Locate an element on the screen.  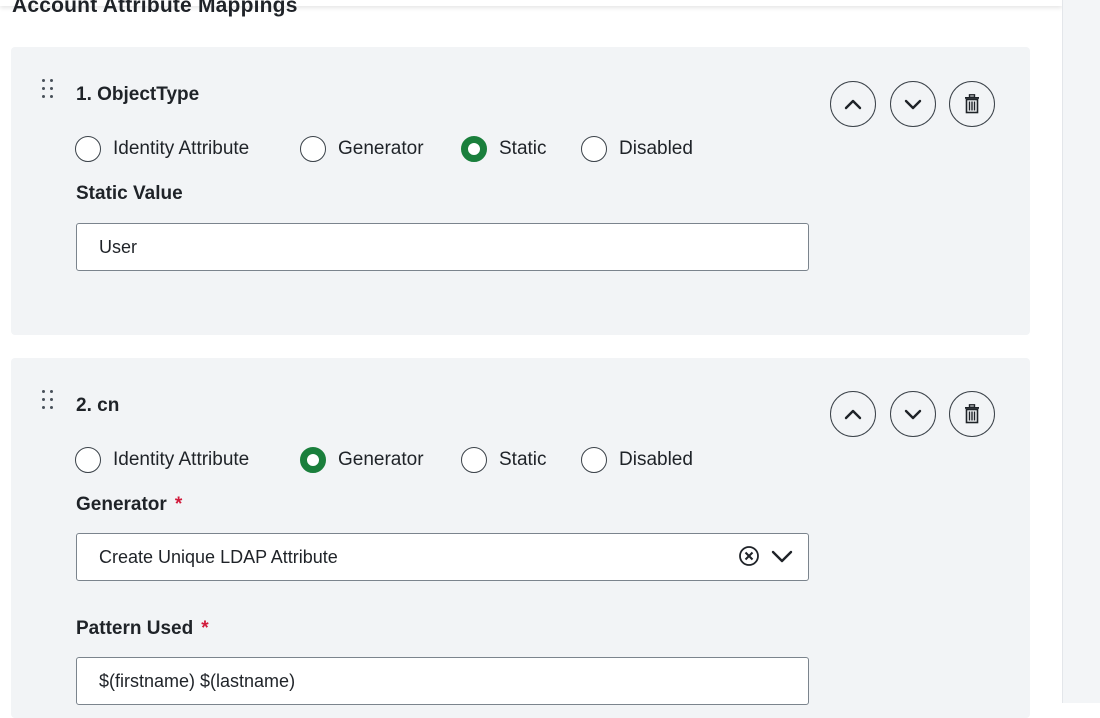
generator-label: Generator * is located at coordinates (129, 505).